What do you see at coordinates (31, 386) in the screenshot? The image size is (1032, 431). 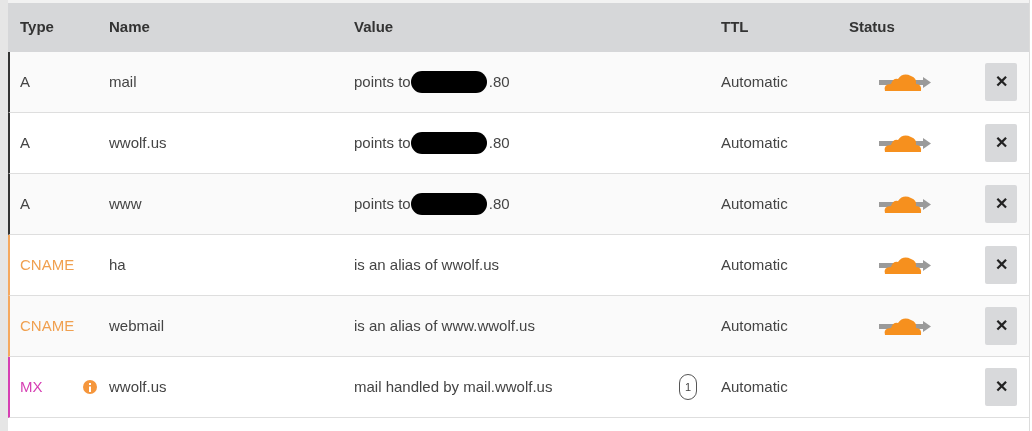 I see `record-type: MX` at bounding box center [31, 386].